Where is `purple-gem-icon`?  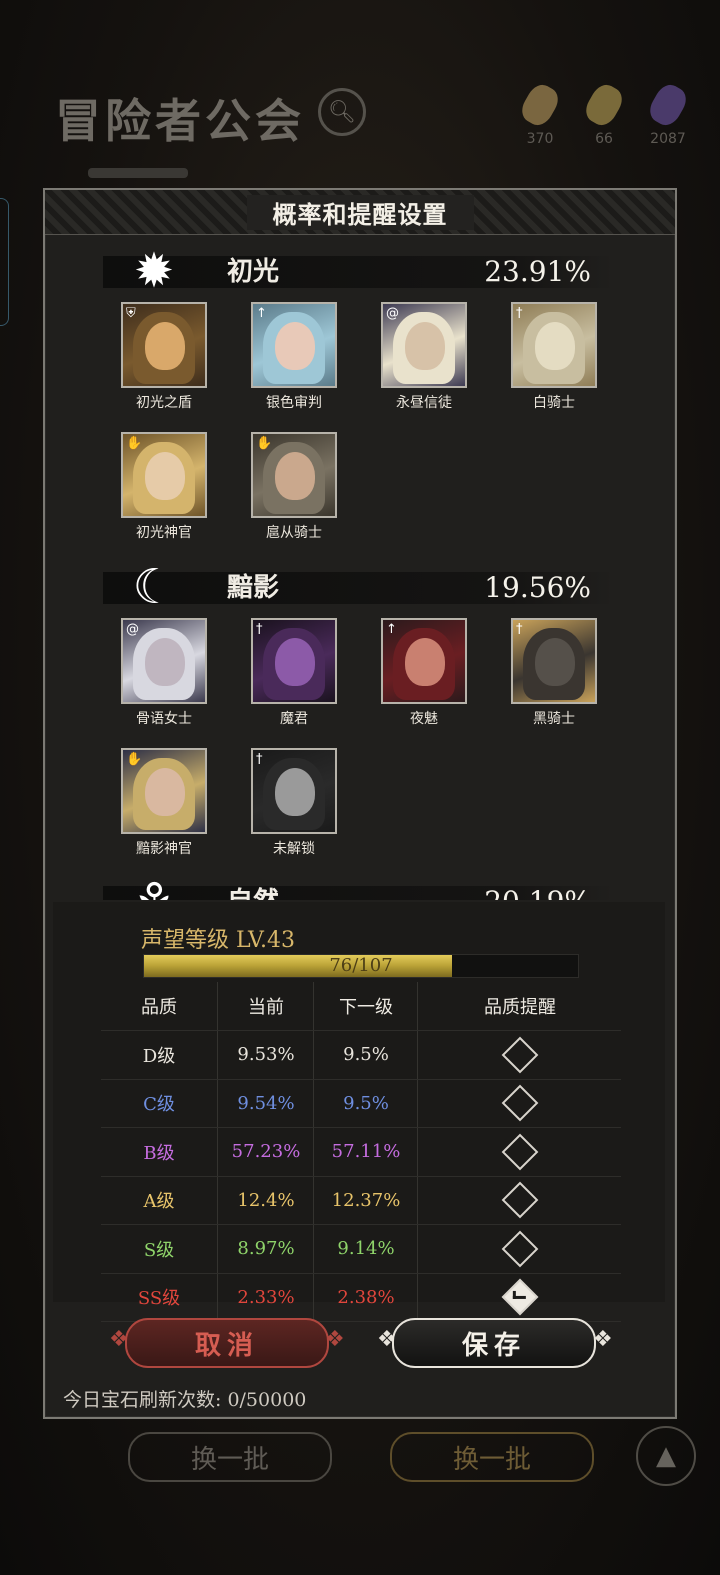
purple-gem-icon is located at coordinates (668, 105).